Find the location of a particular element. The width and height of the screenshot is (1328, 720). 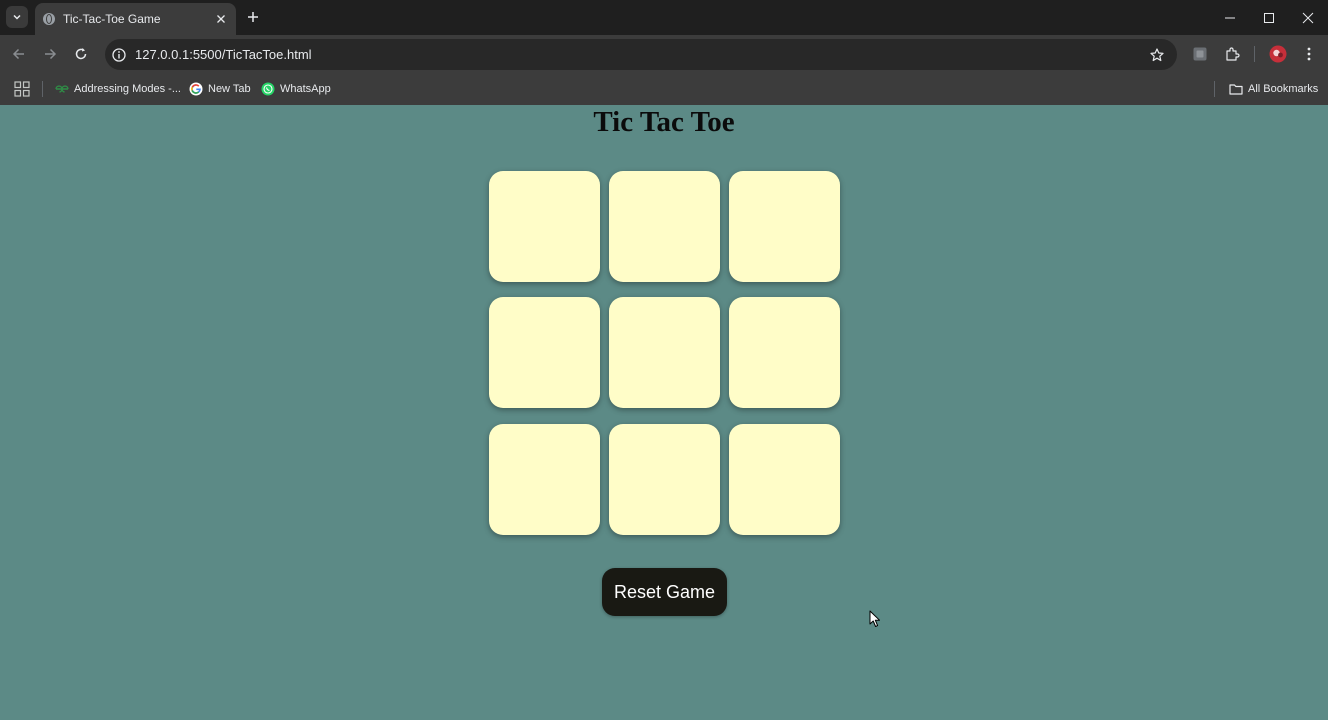

reload-button is located at coordinates (81, 54).